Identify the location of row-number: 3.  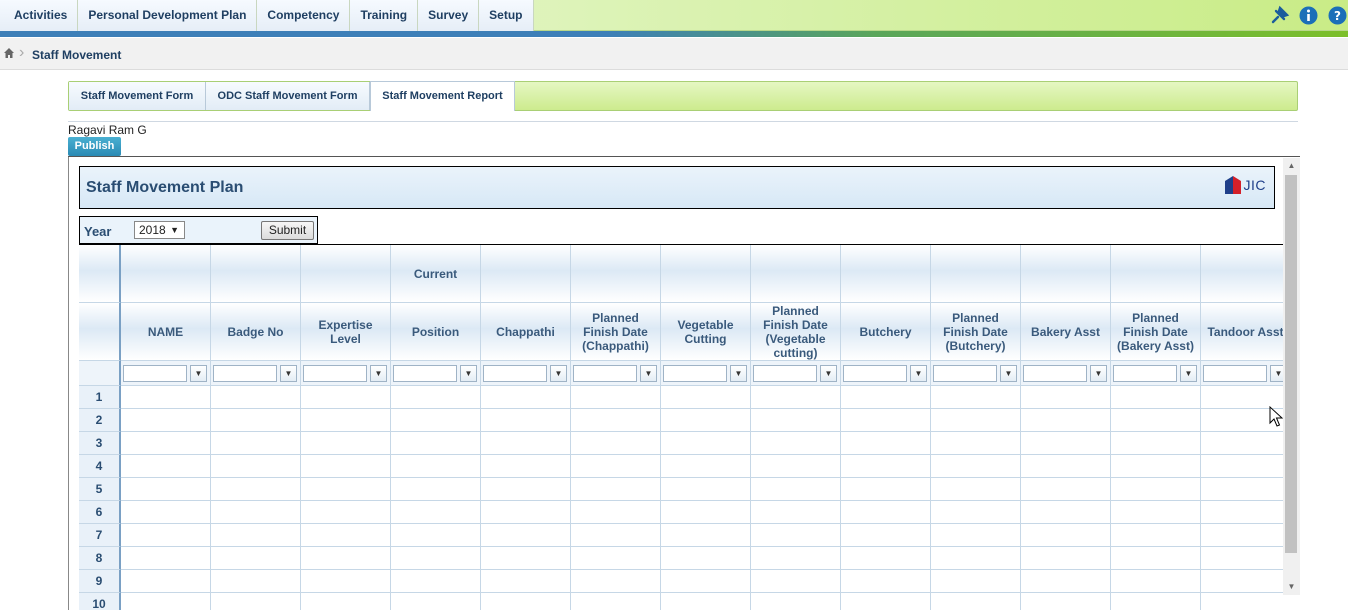
(100, 443).